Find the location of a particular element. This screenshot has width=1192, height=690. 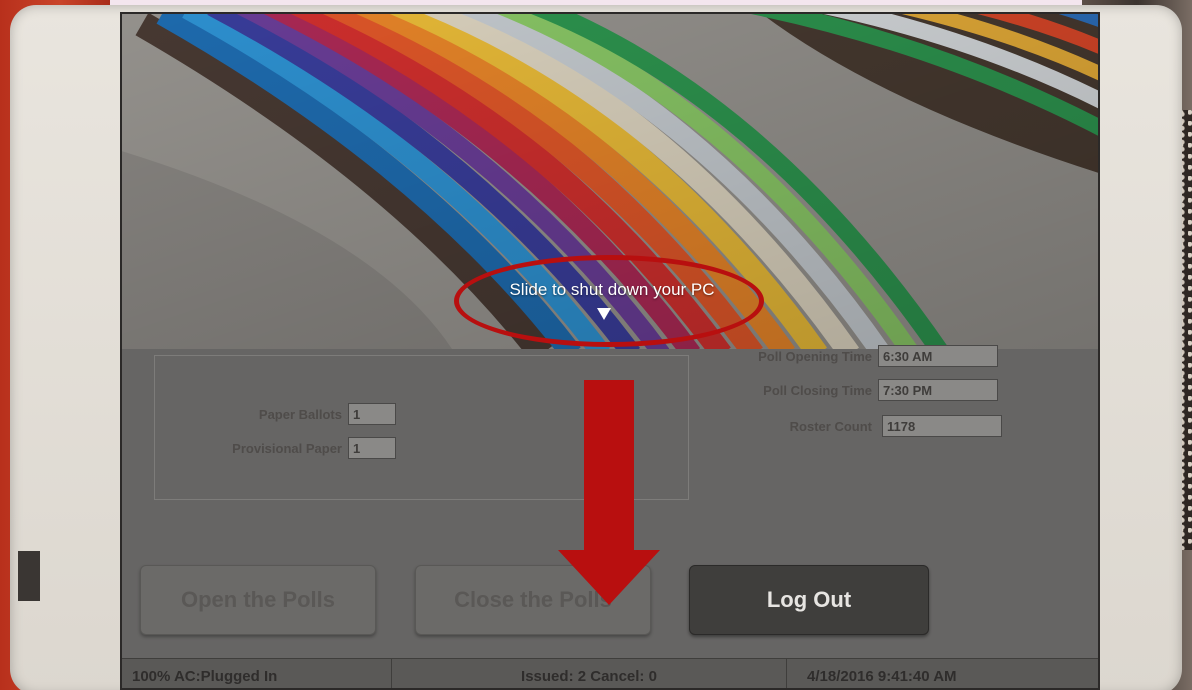

provisional-paper-field: 1 is located at coordinates (372, 448).